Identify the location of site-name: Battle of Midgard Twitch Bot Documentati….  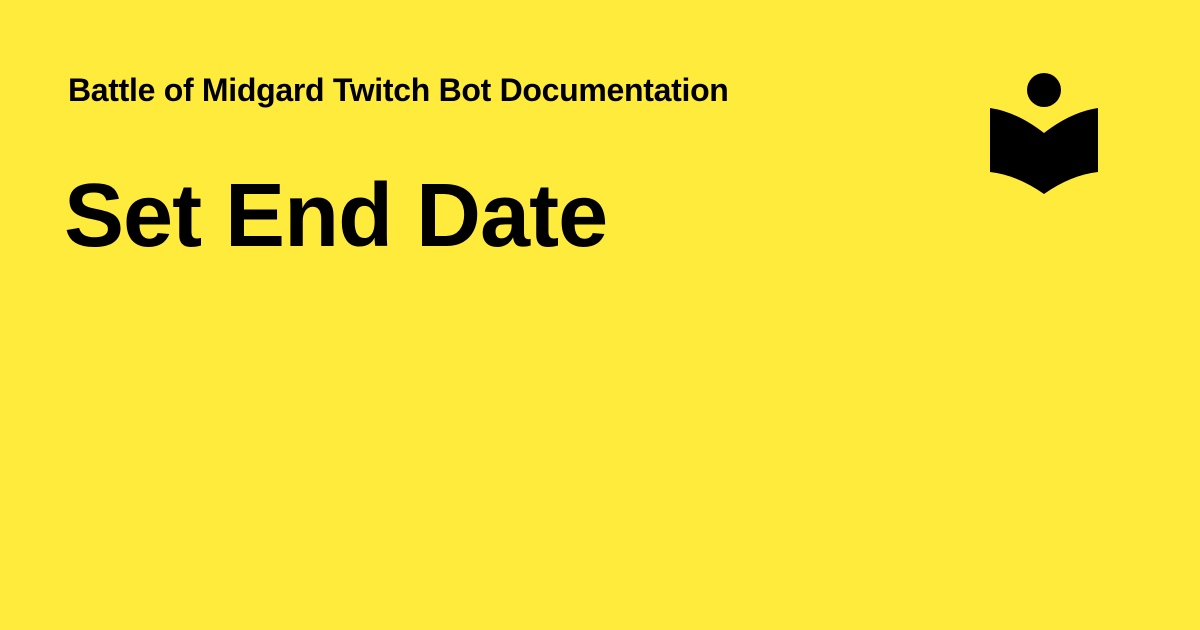
(398, 90).